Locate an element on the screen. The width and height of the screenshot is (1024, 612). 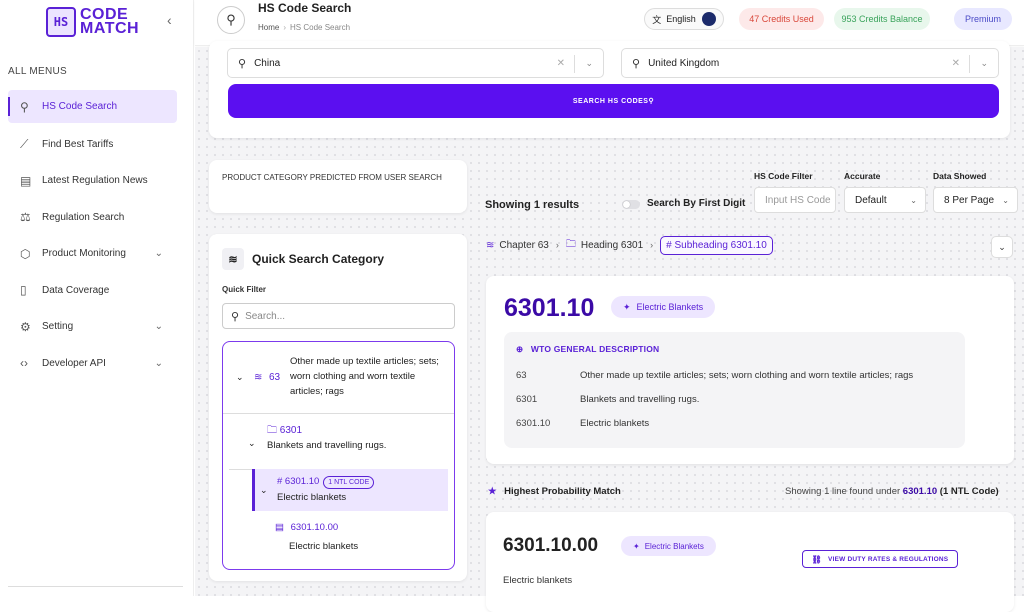
sidebar-item-developer-api: ‹› Developer API ⌄ is located at coordinates (92, 363).